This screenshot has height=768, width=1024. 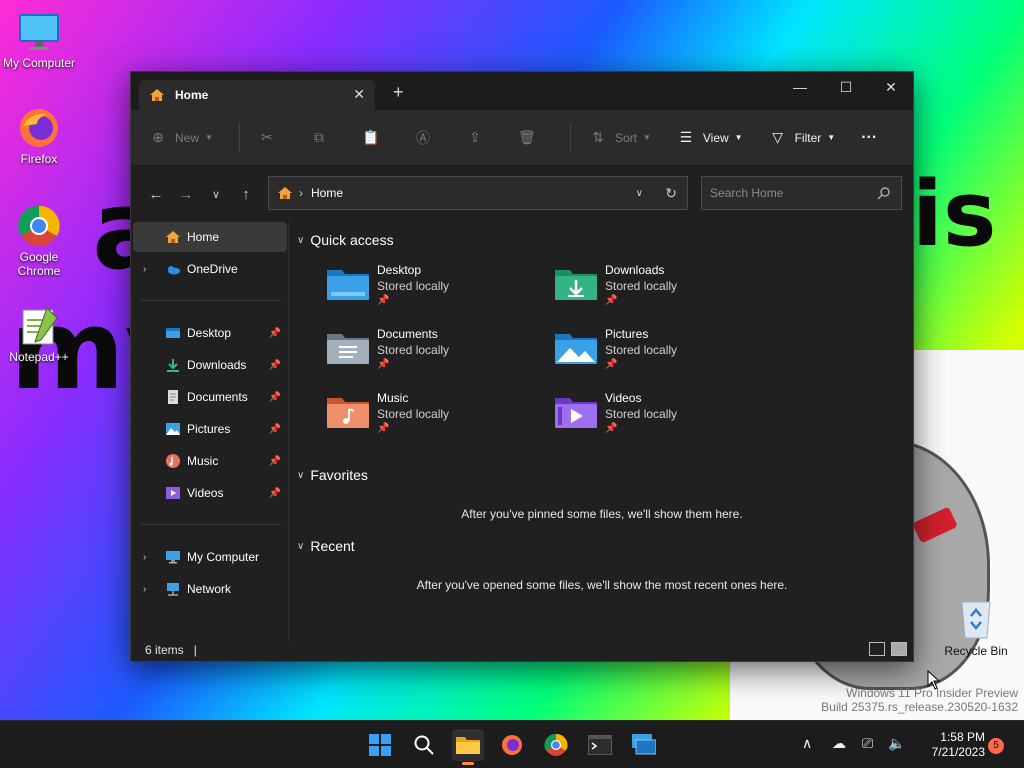 I want to click on refresh-icon: ↻, so click(x=671, y=193).